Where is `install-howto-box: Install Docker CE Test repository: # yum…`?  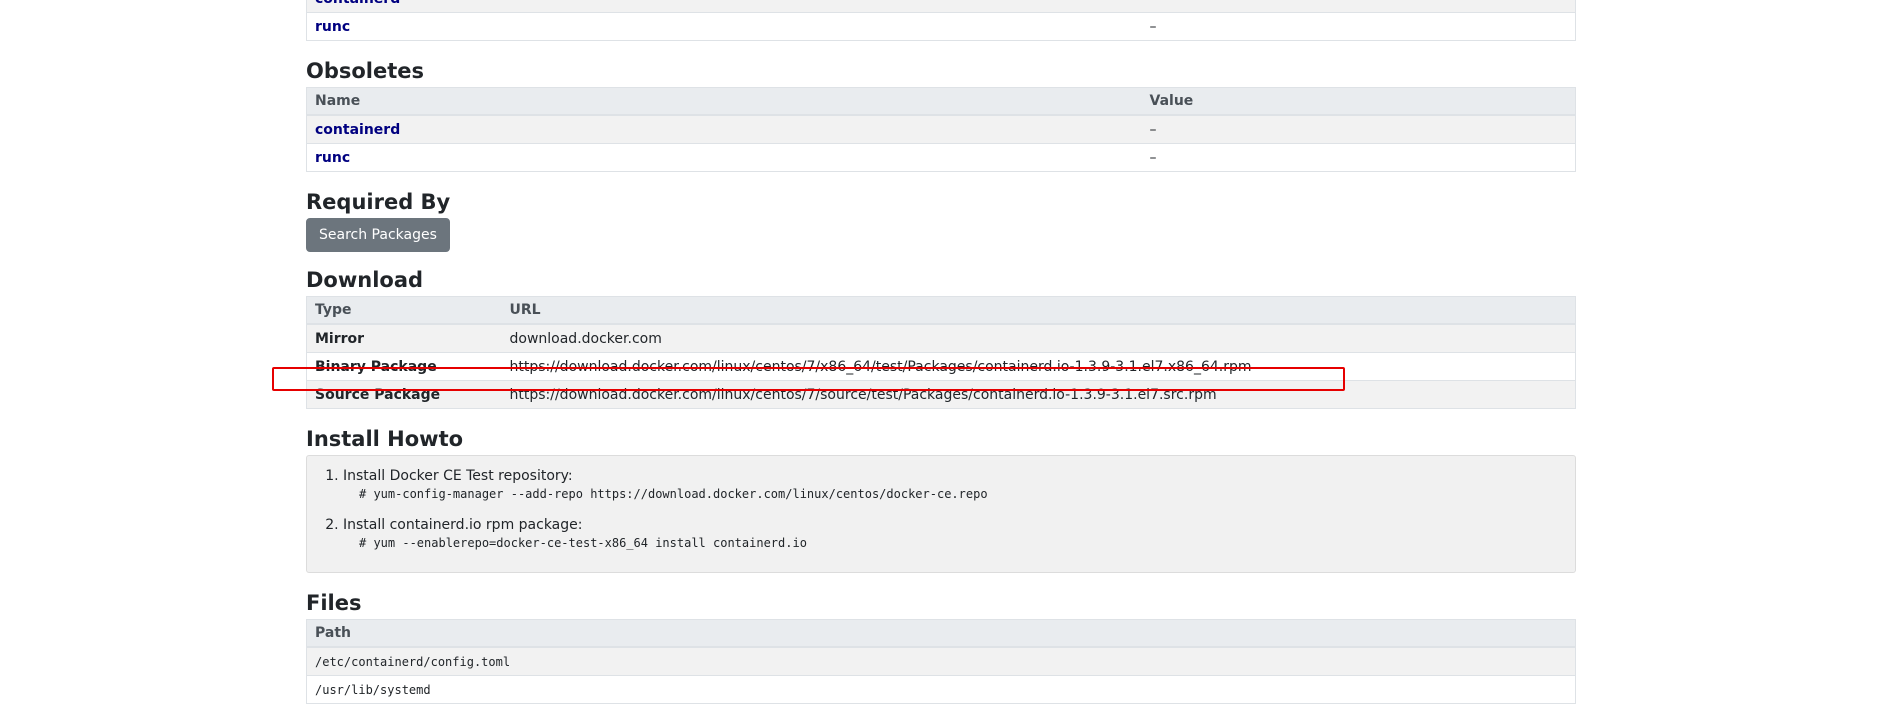
install-howto-box: Install Docker CE Test repository: # yum… is located at coordinates (941, 514).